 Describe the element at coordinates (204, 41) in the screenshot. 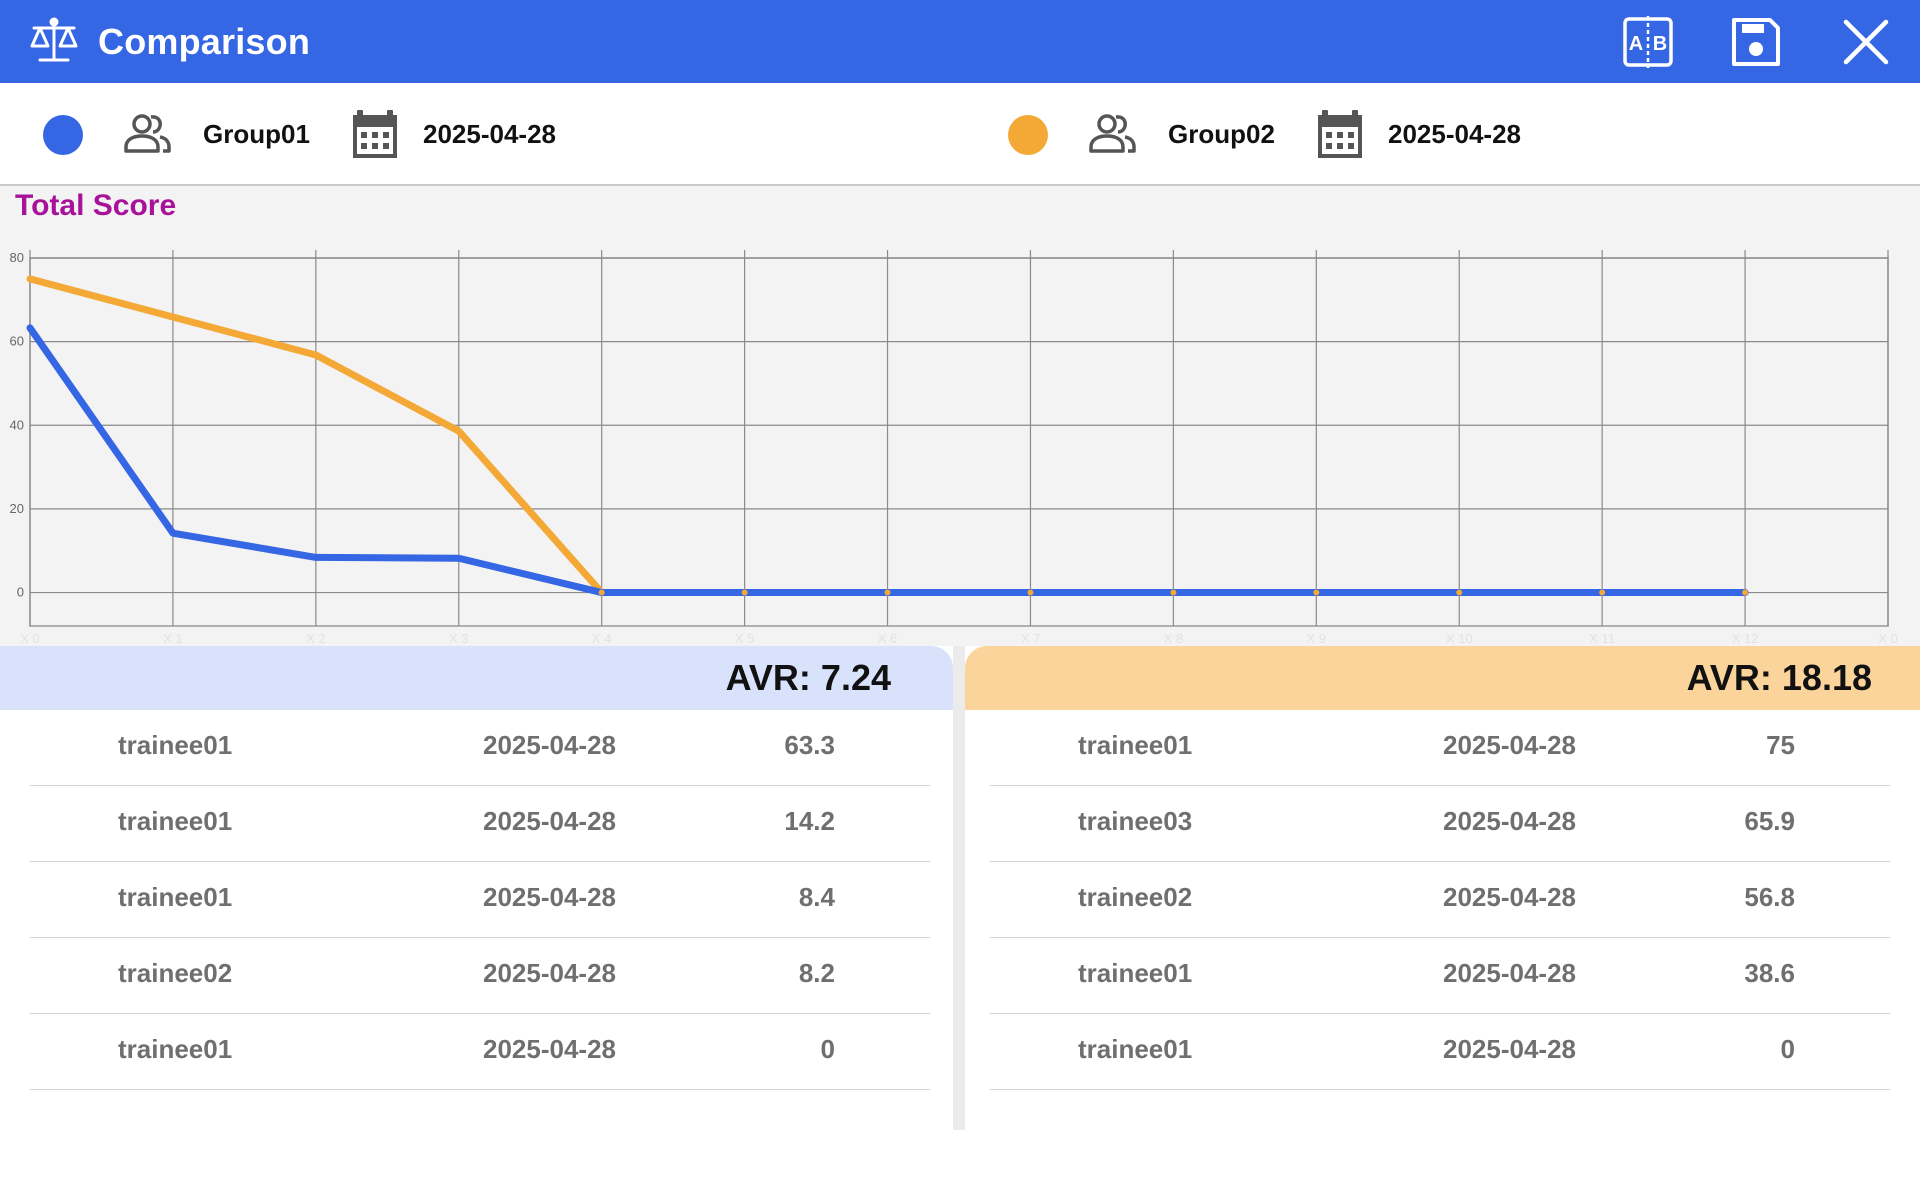

I see `window-title: Comparison` at that location.